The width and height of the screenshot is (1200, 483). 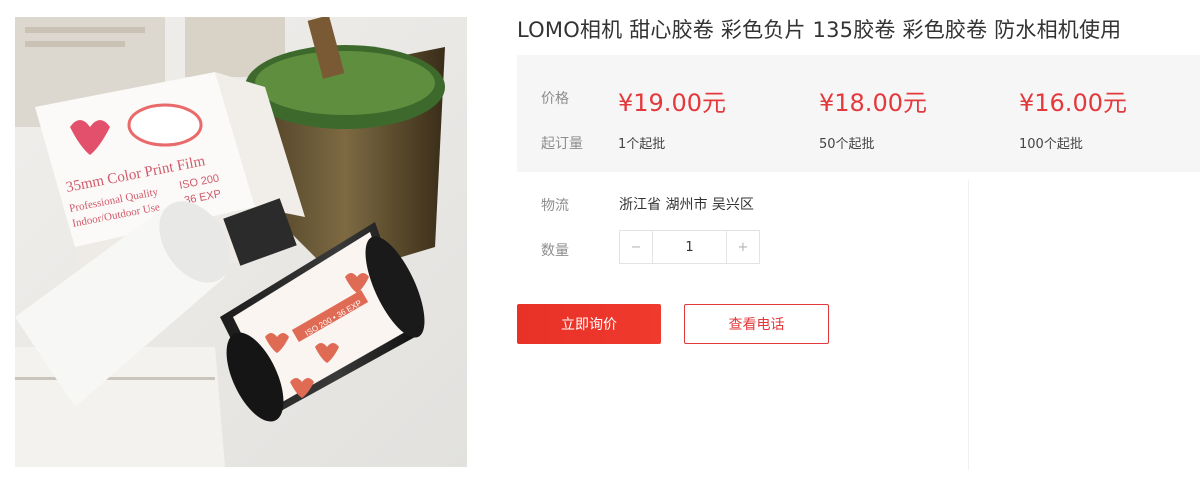 I want to click on quantity-increment-button: +, so click(x=743, y=247).